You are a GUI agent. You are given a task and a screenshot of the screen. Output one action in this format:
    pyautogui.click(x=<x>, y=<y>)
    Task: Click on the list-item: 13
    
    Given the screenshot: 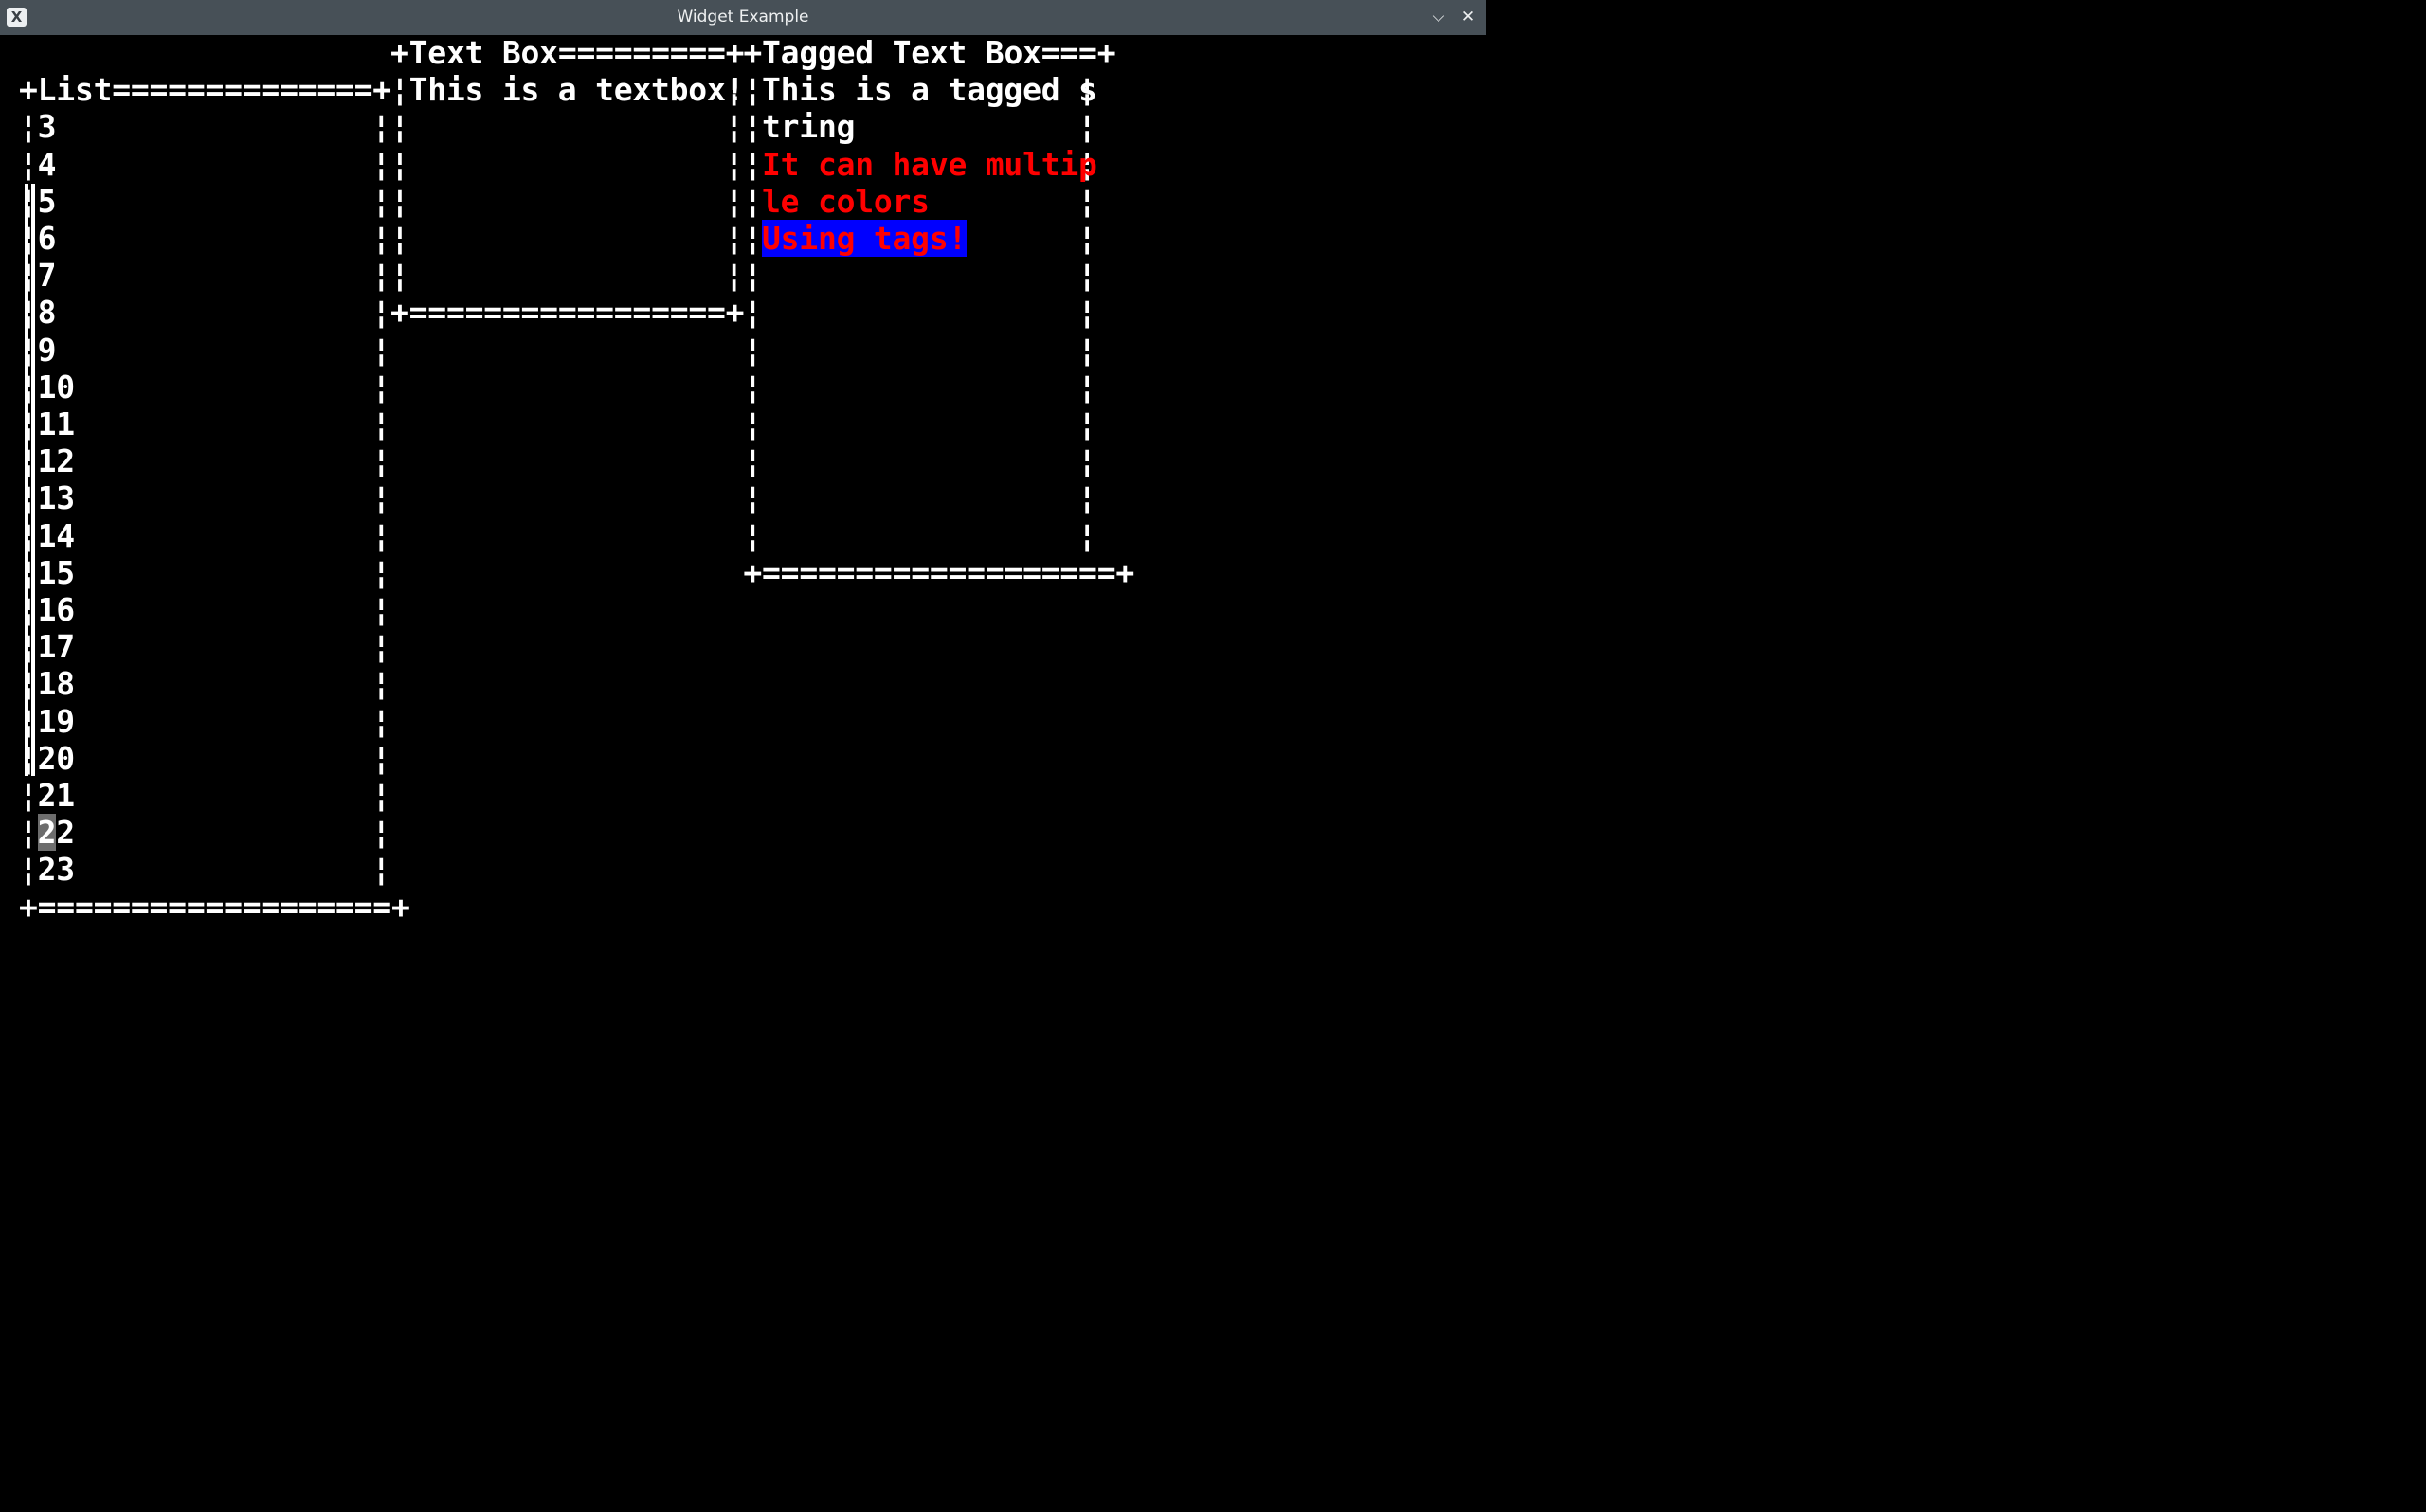 What is the action you would take?
    pyautogui.click(x=57, y=497)
    